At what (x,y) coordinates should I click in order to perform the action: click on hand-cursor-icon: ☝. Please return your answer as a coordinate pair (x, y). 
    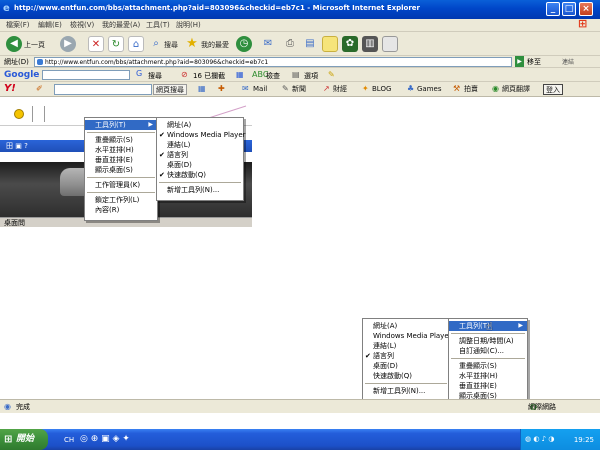
    Looking at the image, I should click on (489, 326).